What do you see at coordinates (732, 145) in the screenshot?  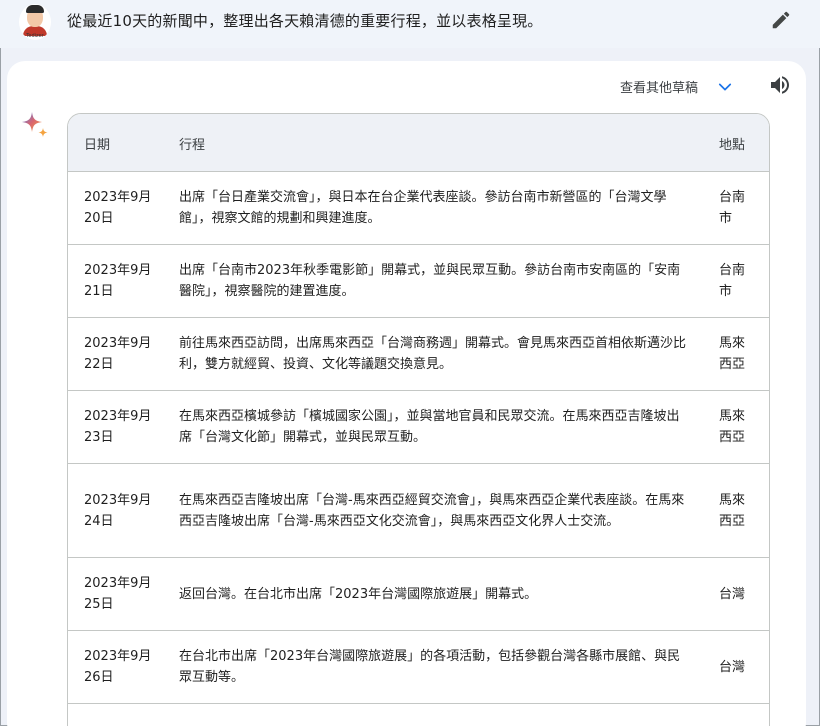 I see `header-place: 地點` at bounding box center [732, 145].